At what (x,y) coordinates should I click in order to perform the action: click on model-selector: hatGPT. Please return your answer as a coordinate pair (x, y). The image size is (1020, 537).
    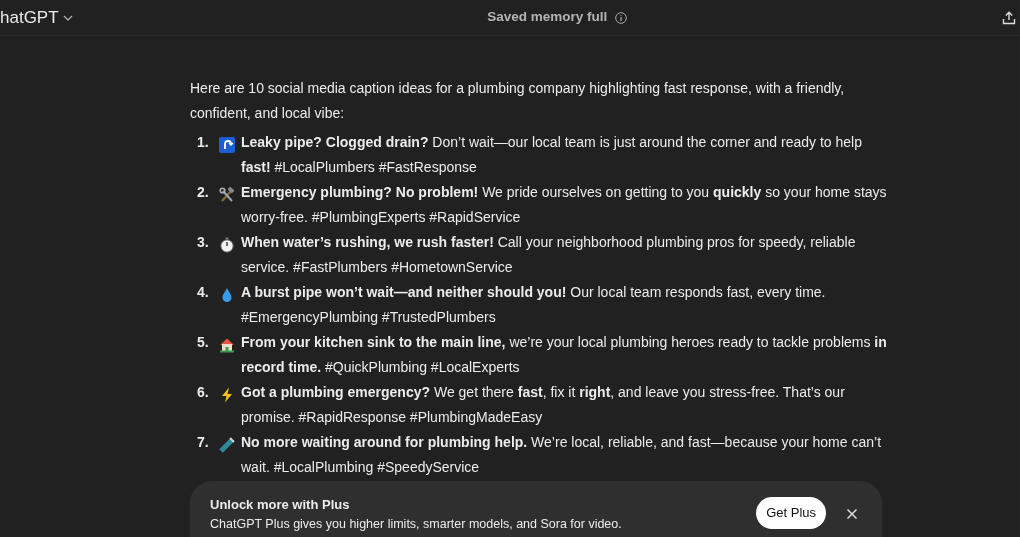
    Looking at the image, I should click on (29, 17).